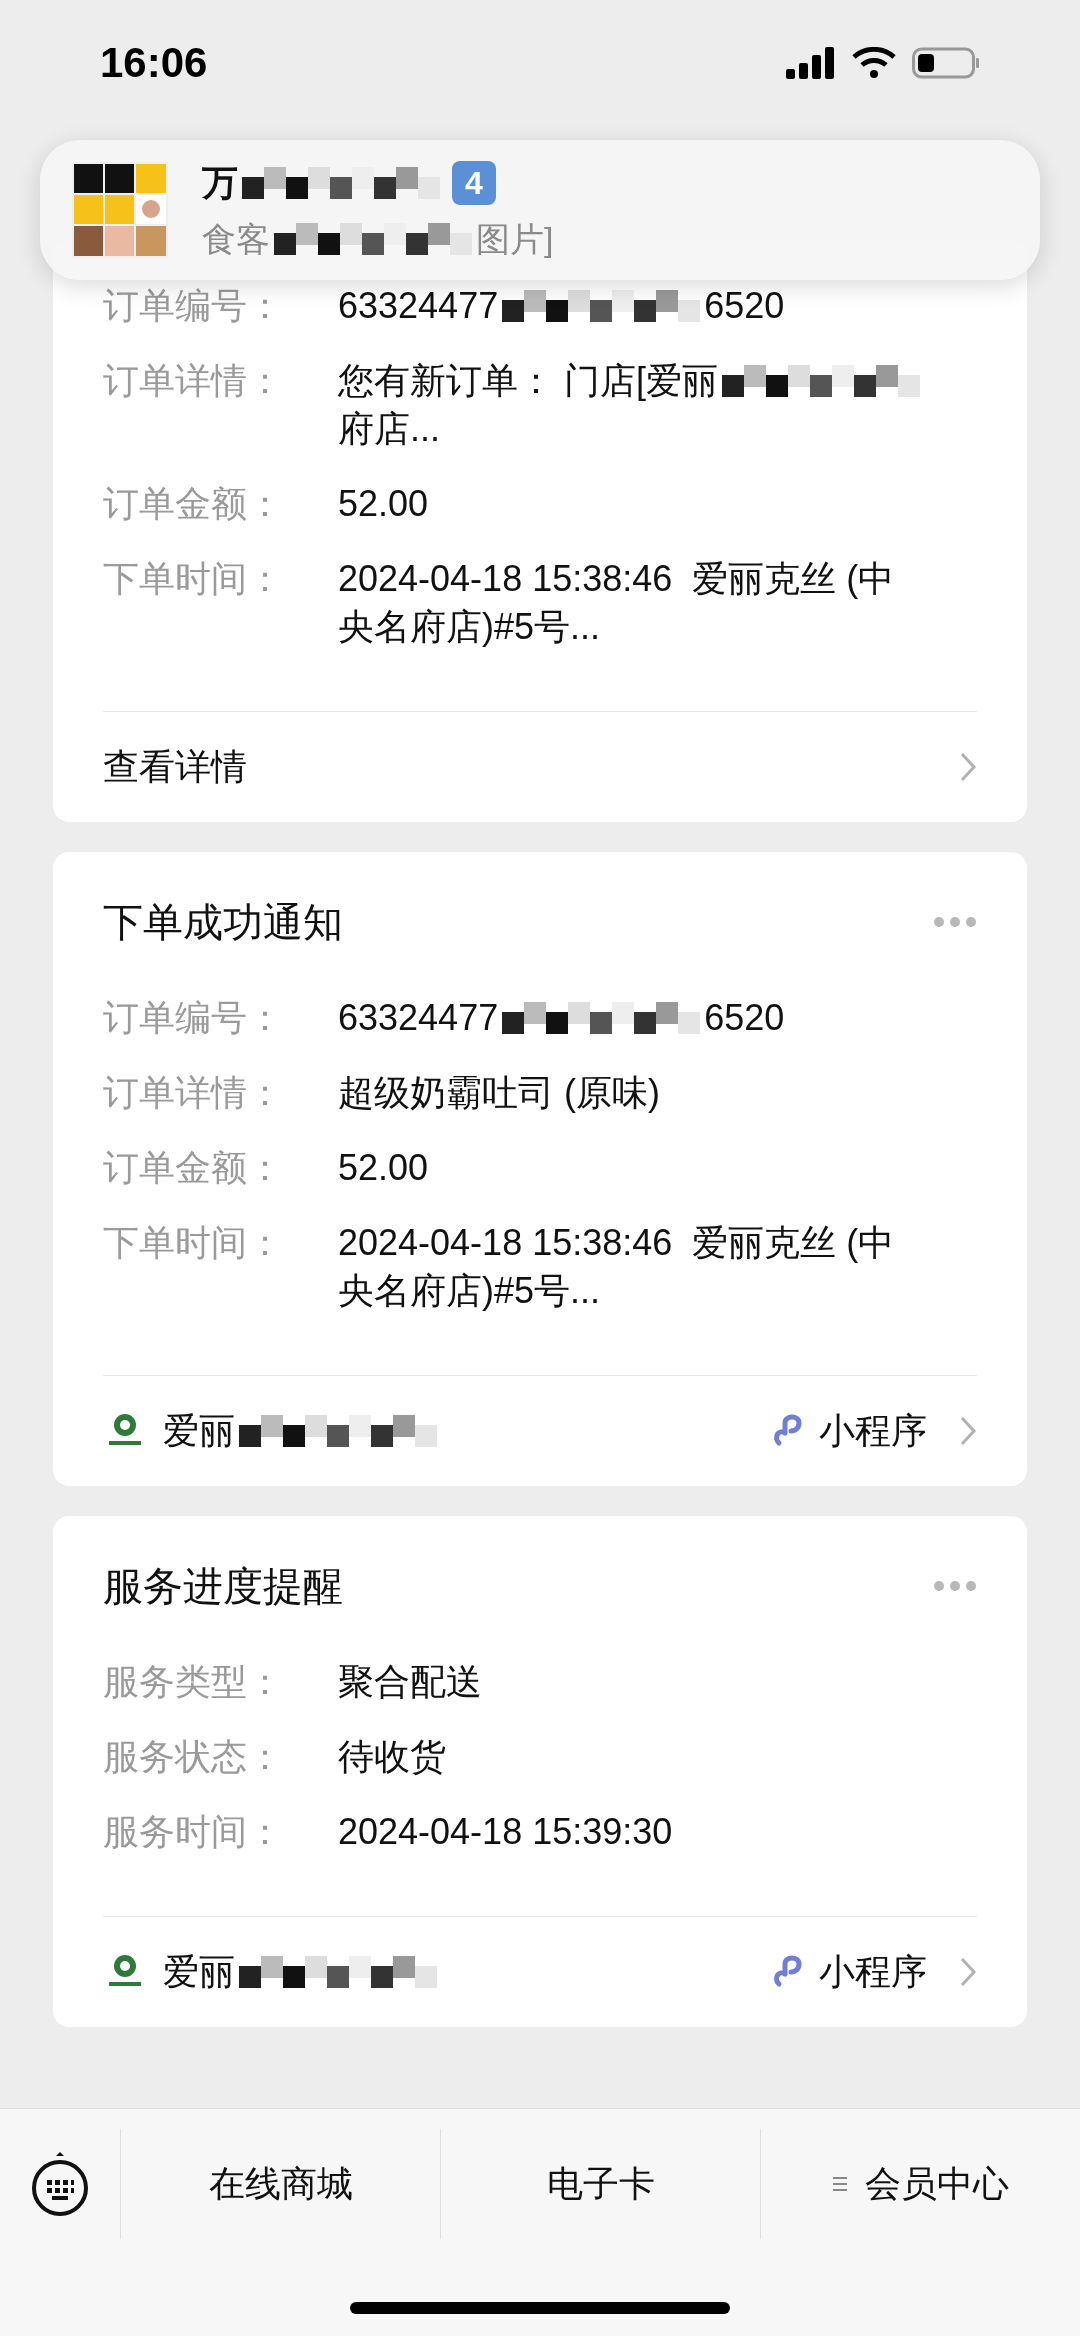 The image size is (1080, 2336). I want to click on menu-tab: 会员中心, so click(920, 2184).